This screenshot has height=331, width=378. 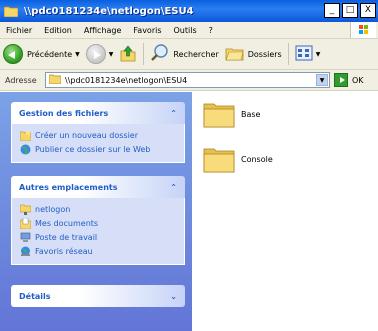 I want to click on search-button: Rechercher, so click(x=184, y=54).